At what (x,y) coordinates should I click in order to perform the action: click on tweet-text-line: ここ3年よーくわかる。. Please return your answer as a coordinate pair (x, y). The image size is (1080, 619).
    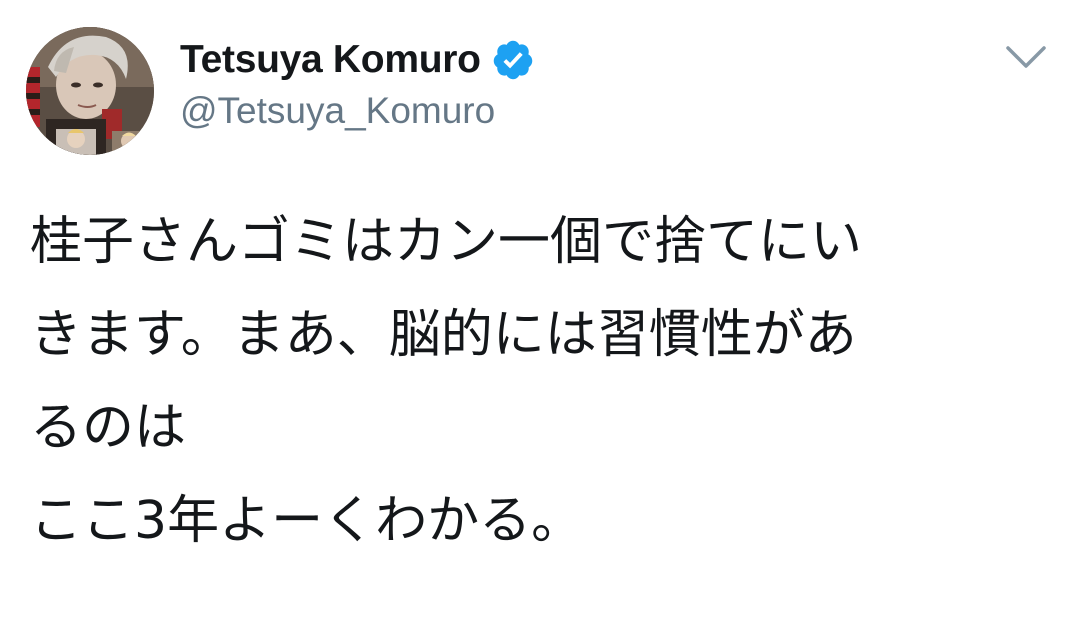
    Looking at the image, I should click on (307, 521).